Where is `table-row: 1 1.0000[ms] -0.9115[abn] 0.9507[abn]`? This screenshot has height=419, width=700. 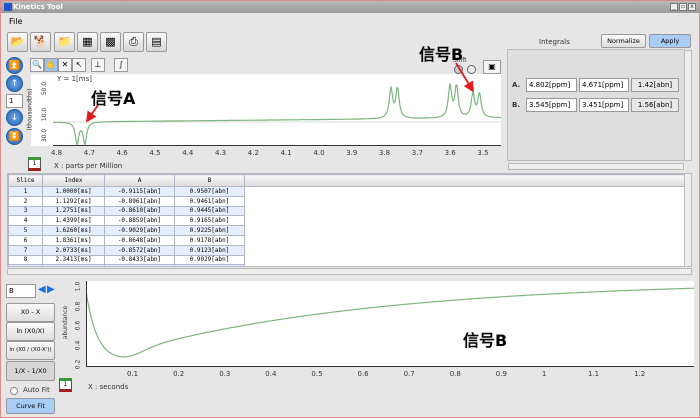
table-row: 1 1.0000[ms] -0.9115[abn] 0.9507[abn] is located at coordinates (346, 191).